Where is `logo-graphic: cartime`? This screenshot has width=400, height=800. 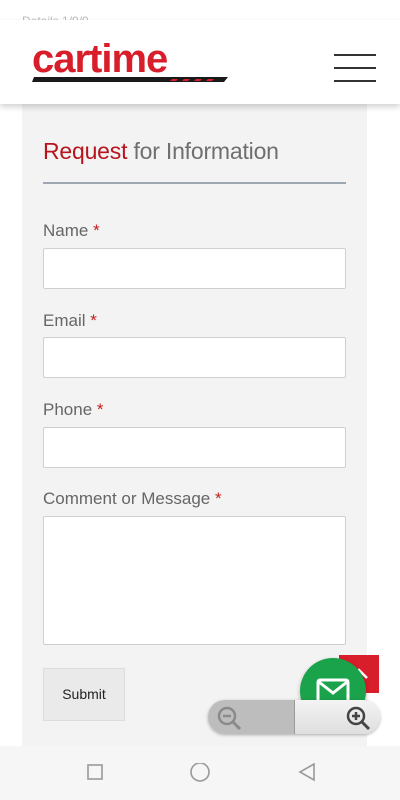 logo-graphic: cartime is located at coordinates (130, 59).